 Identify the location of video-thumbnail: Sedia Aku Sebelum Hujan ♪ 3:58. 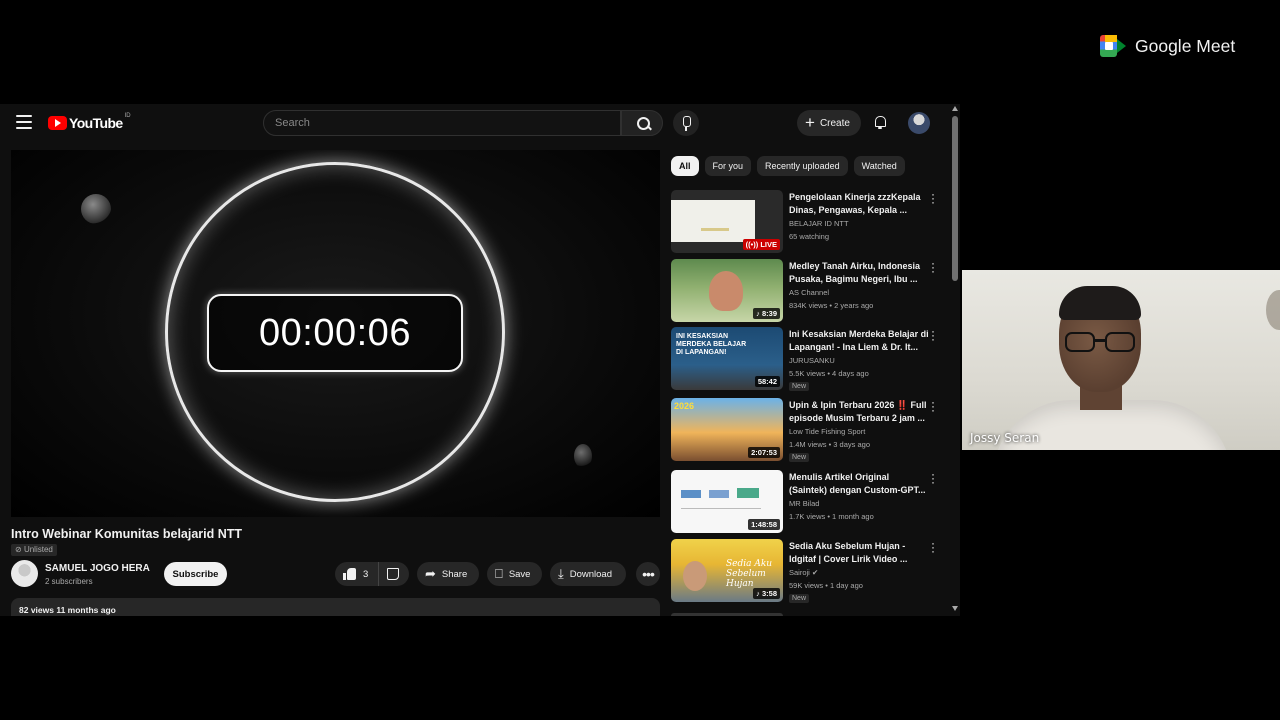
(727, 570).